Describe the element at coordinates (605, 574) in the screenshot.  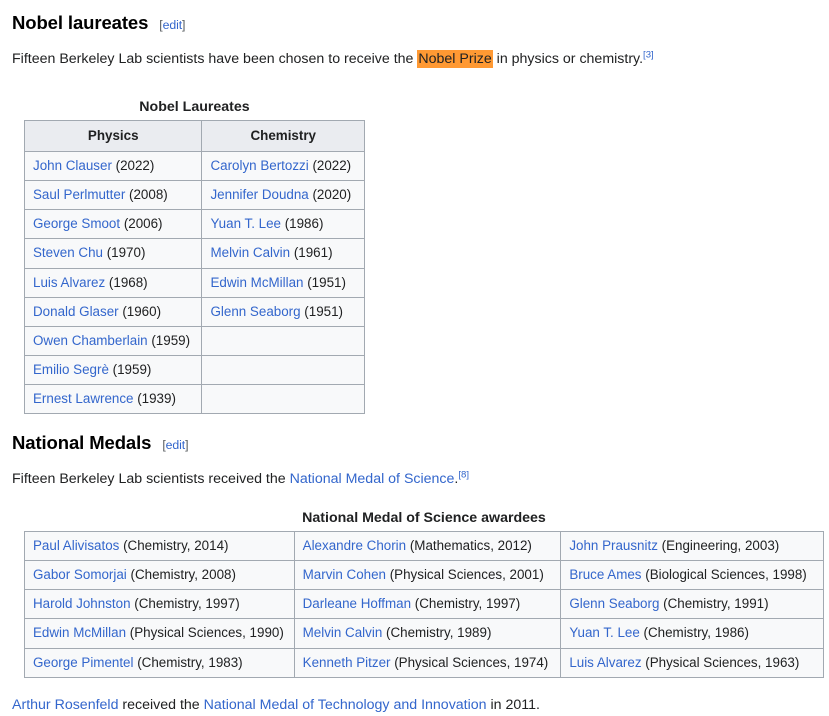
I see `laureate-link: Bruce Ames` at that location.